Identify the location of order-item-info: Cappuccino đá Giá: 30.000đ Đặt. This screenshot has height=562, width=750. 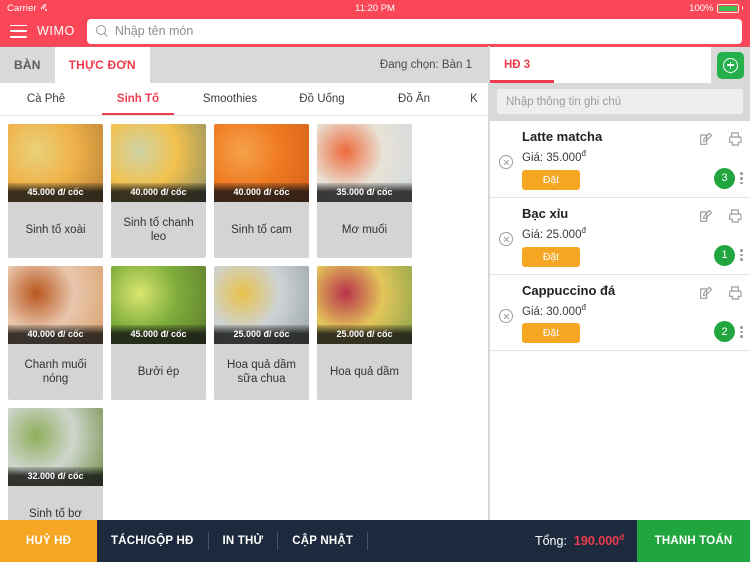
(594, 313).